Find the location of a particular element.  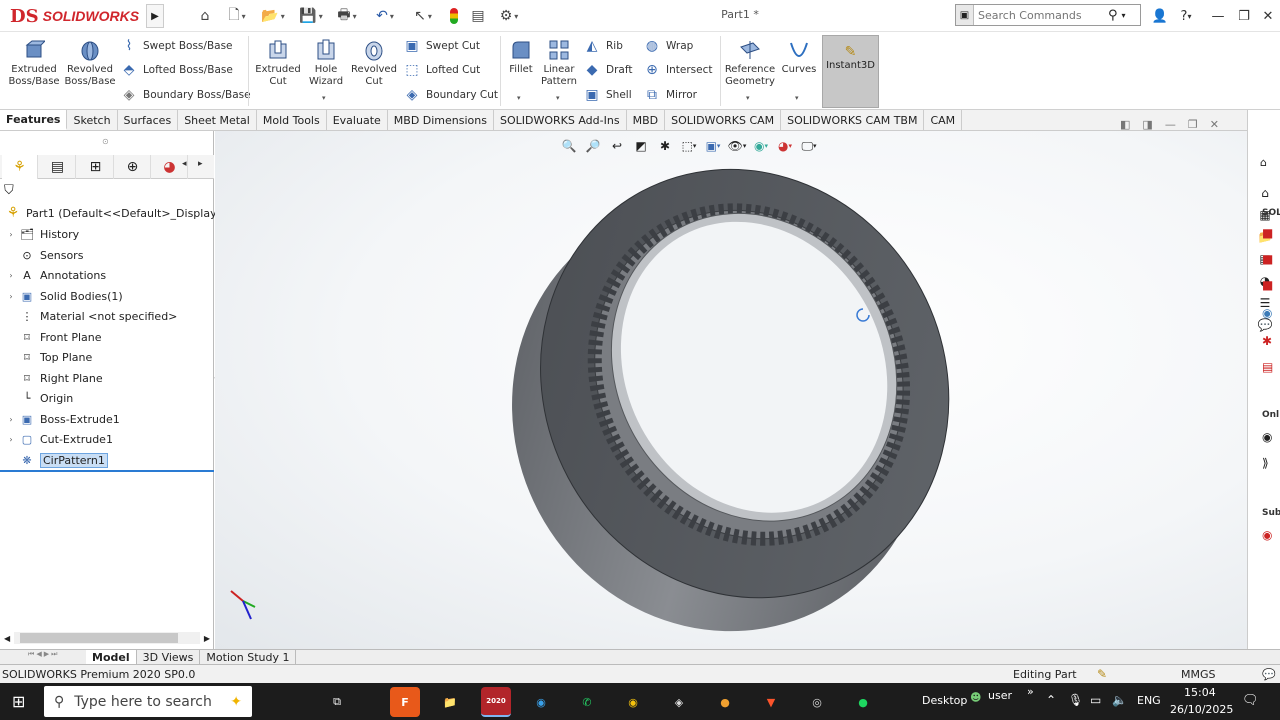

menu-expand-button: ▶ is located at coordinates (155, 16).